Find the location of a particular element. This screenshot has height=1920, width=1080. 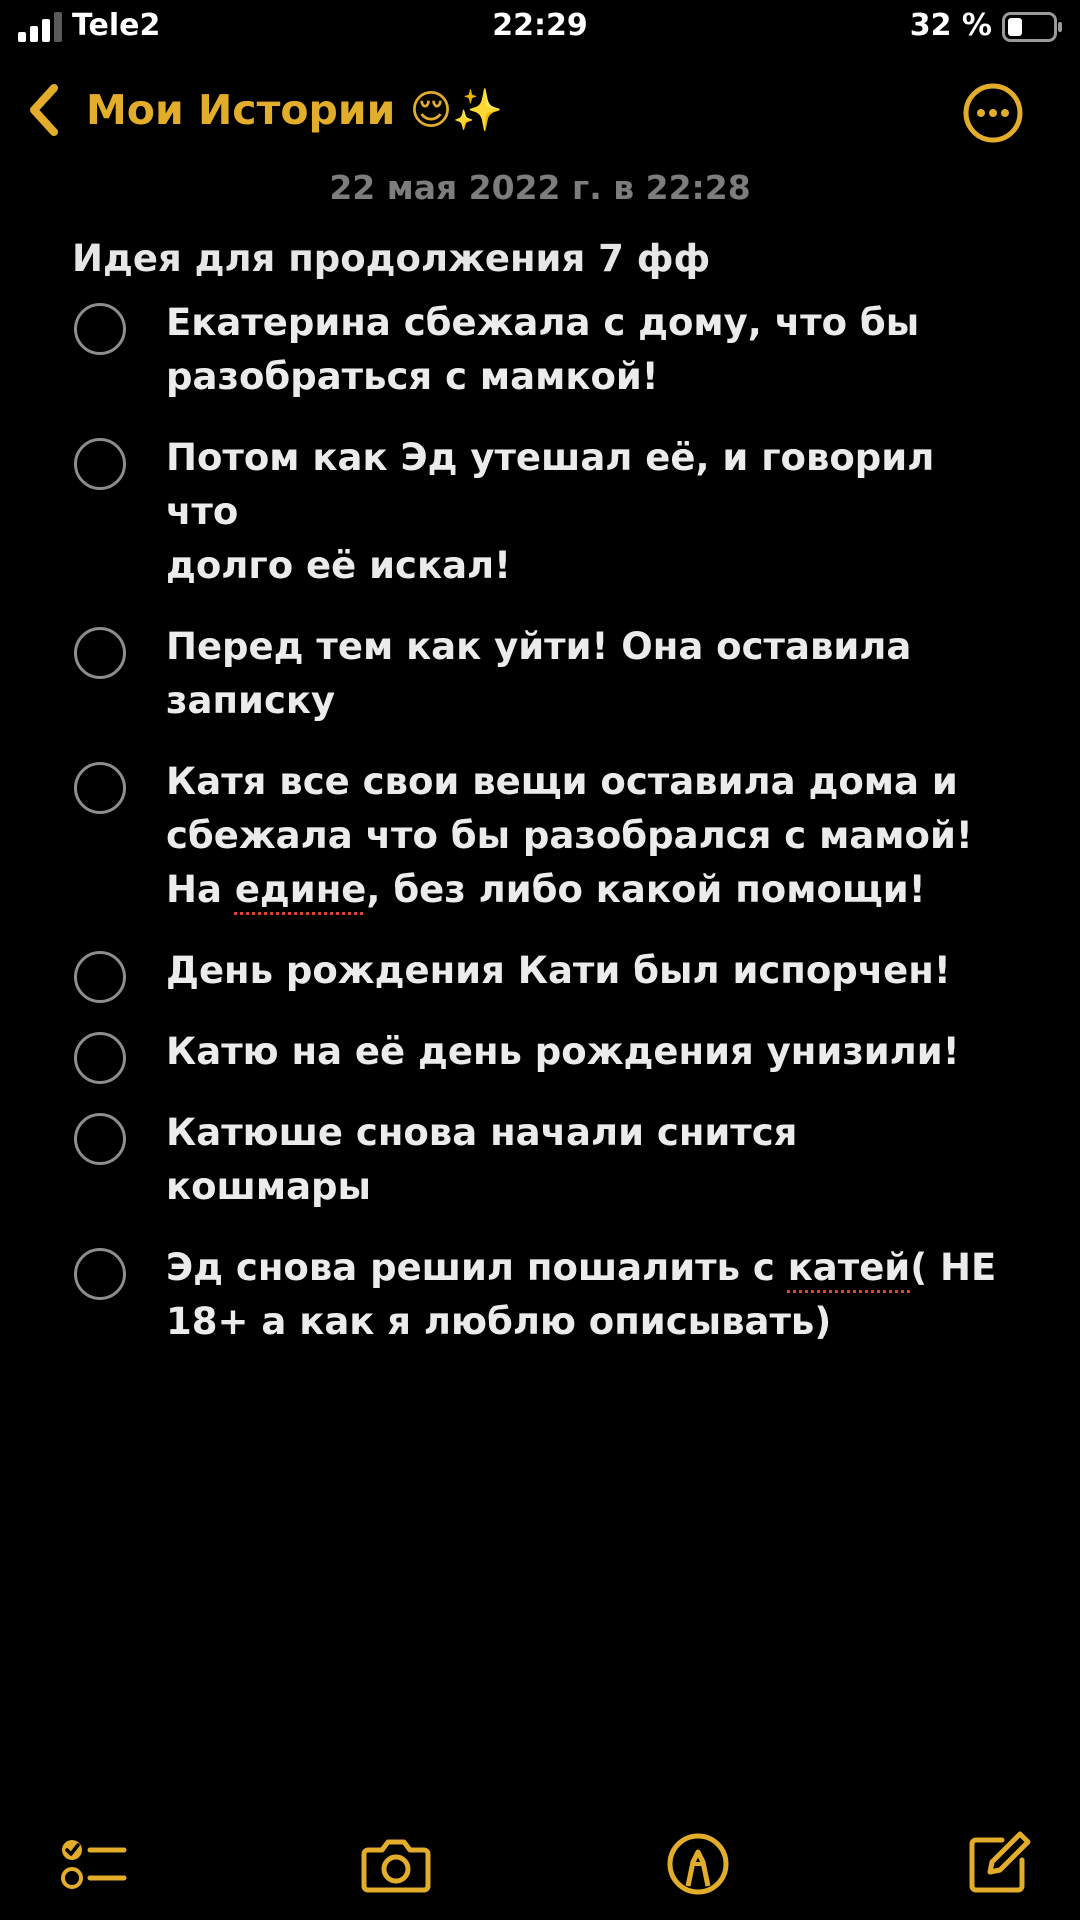

compose-icon is located at coordinates (1000, 1862).